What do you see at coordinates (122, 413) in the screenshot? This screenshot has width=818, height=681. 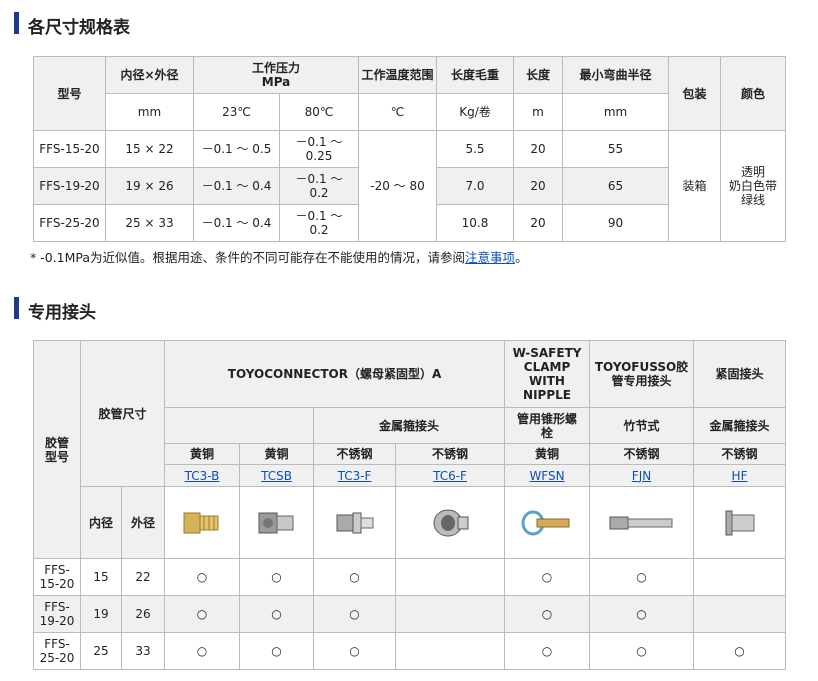 I see `th-hose-size: 胶管尺寸` at bounding box center [122, 413].